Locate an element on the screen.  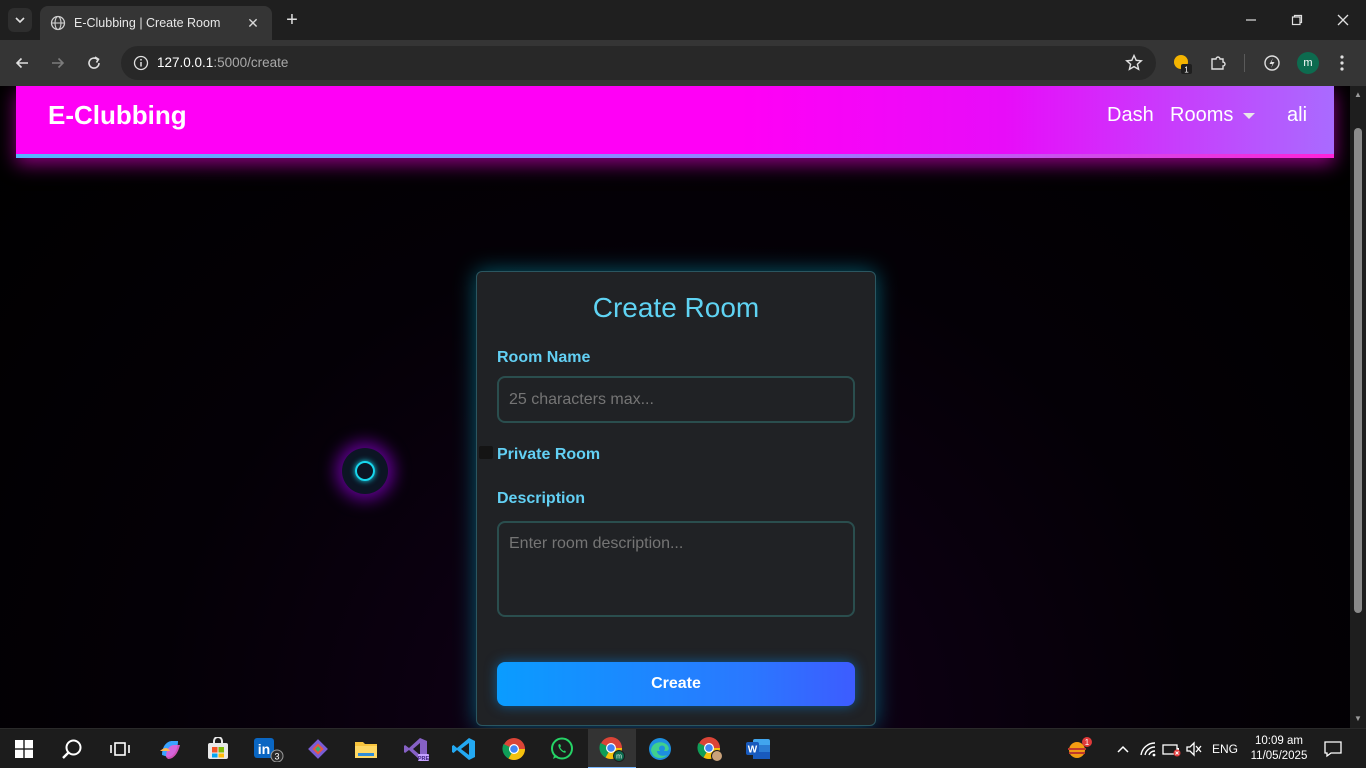
svg-text: W is located at coordinates (753, 750).